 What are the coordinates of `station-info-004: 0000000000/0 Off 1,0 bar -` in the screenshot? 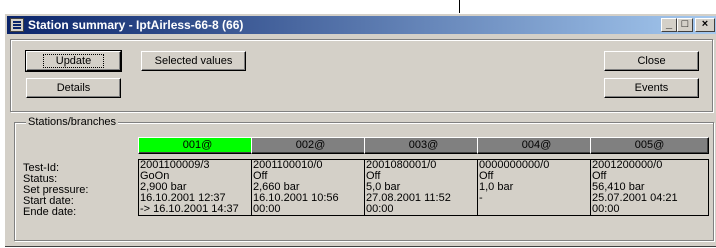 It's located at (536, 187).